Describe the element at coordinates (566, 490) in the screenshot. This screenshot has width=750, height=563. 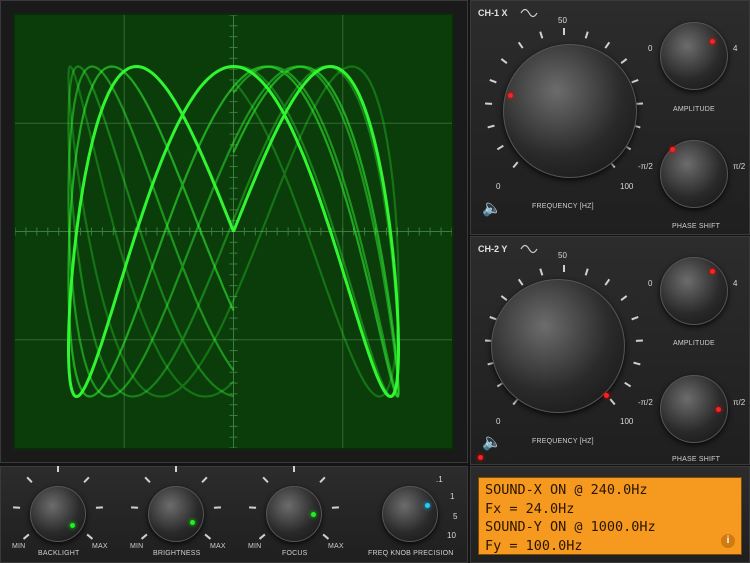
I see `sound-x-status: SOUND-X ON @ 240.0Hz` at that location.